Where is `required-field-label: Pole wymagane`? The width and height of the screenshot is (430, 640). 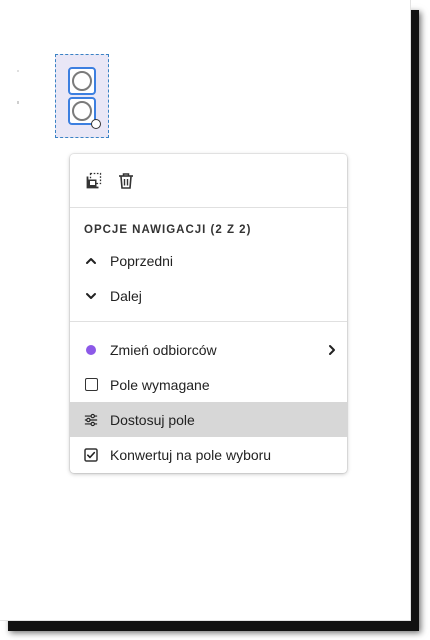
required-field-label: Pole wymagane is located at coordinates (160, 384).